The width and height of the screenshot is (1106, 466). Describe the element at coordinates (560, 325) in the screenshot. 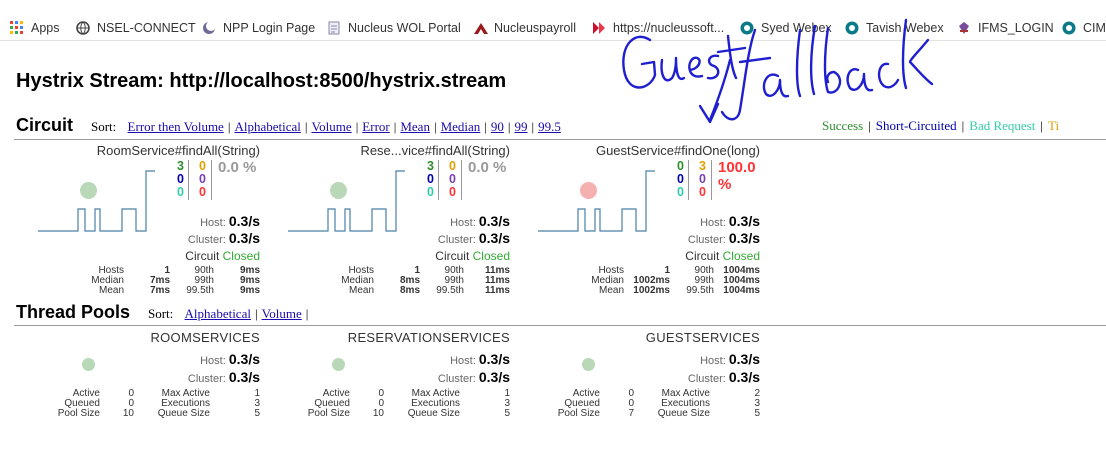

I see `thread-pools-divider` at that location.